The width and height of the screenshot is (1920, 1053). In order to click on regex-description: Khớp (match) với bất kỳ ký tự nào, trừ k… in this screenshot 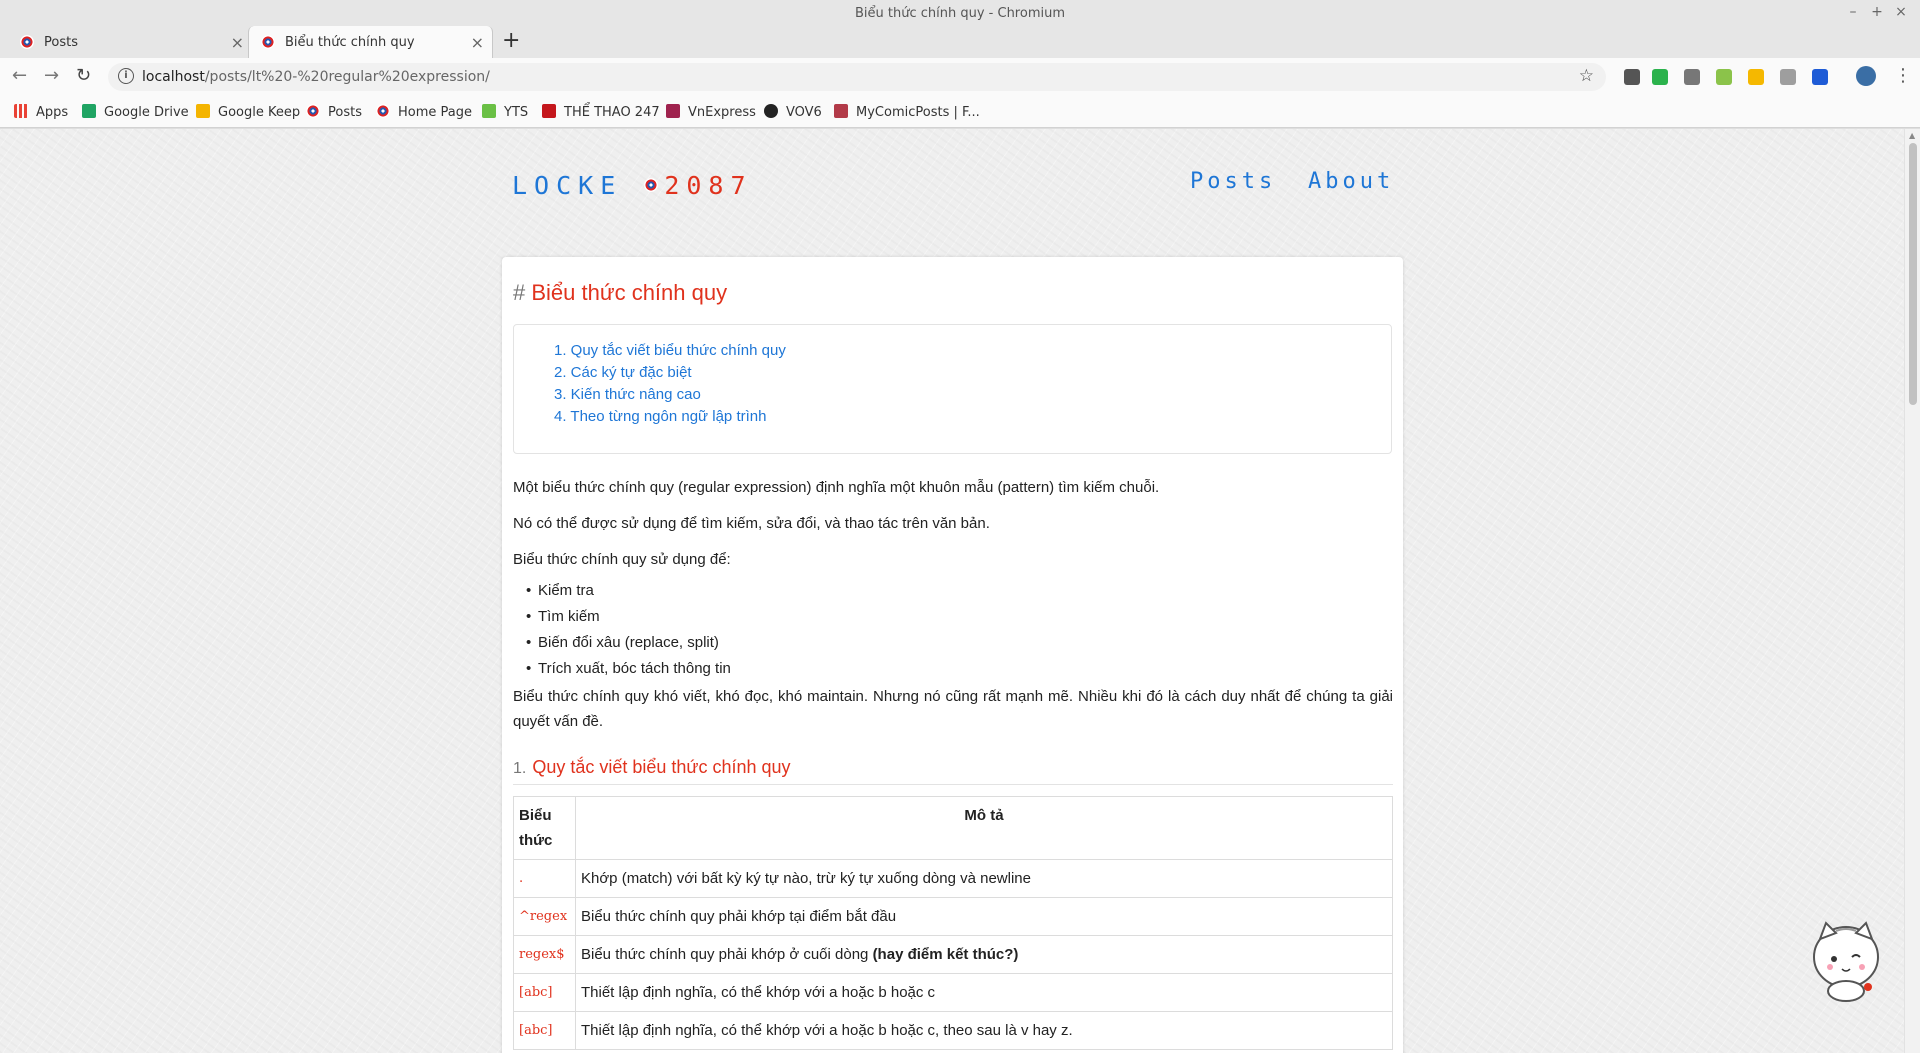, I will do `click(984, 878)`.